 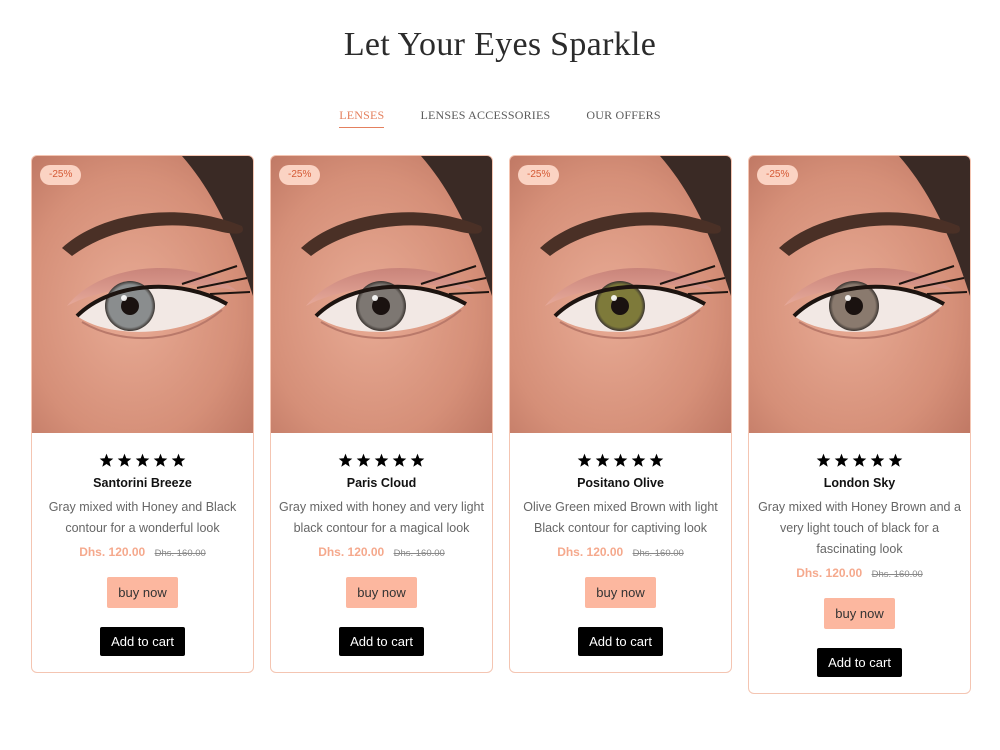 I want to click on tab-lenses: LENSES, so click(x=362, y=118).